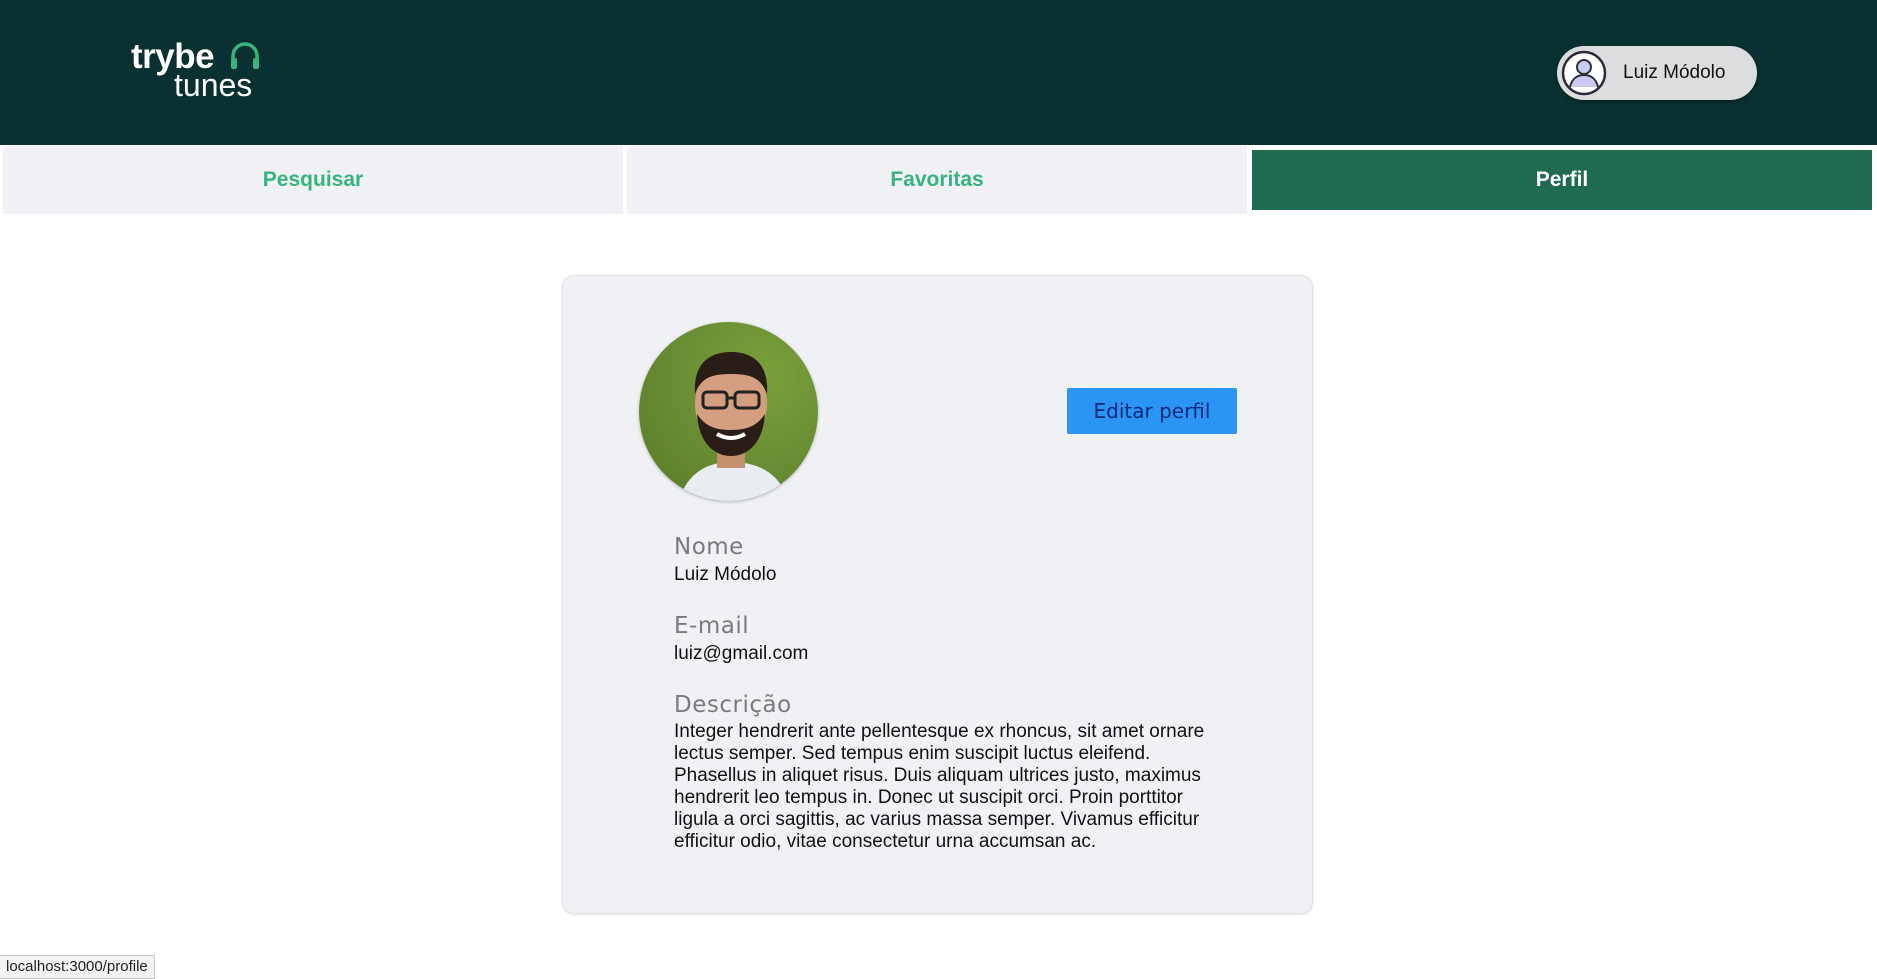  Describe the element at coordinates (1152, 411) in the screenshot. I see `edit-profile-button: Editar perfil` at that location.